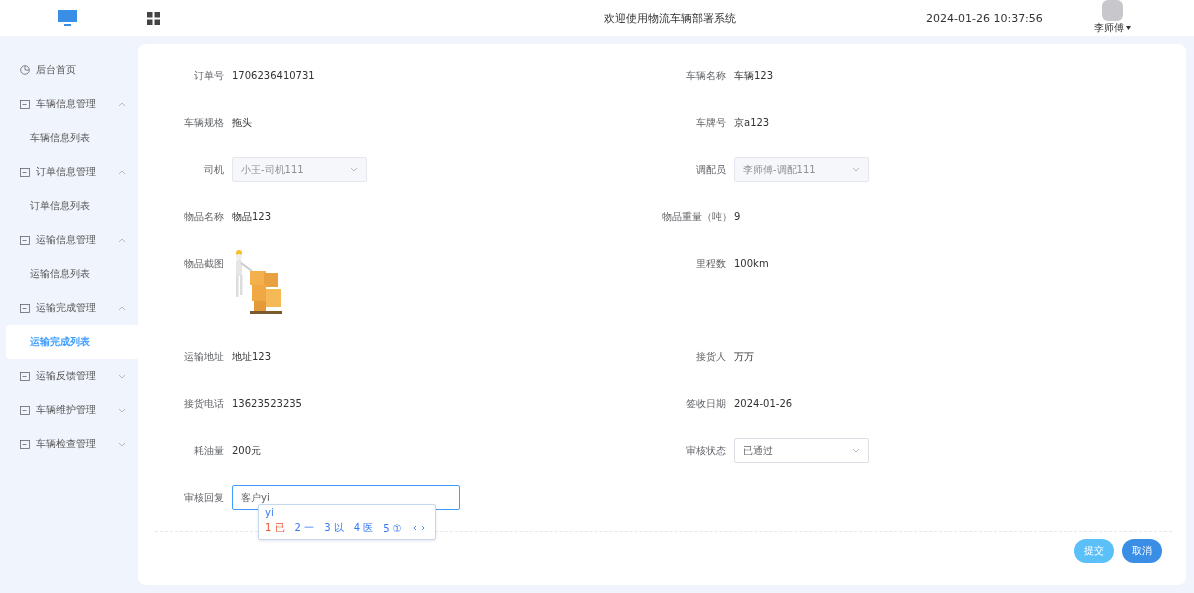 This screenshot has width=1194, height=593. Describe the element at coordinates (752, 122) in the screenshot. I see `field-value: 京a123` at that location.